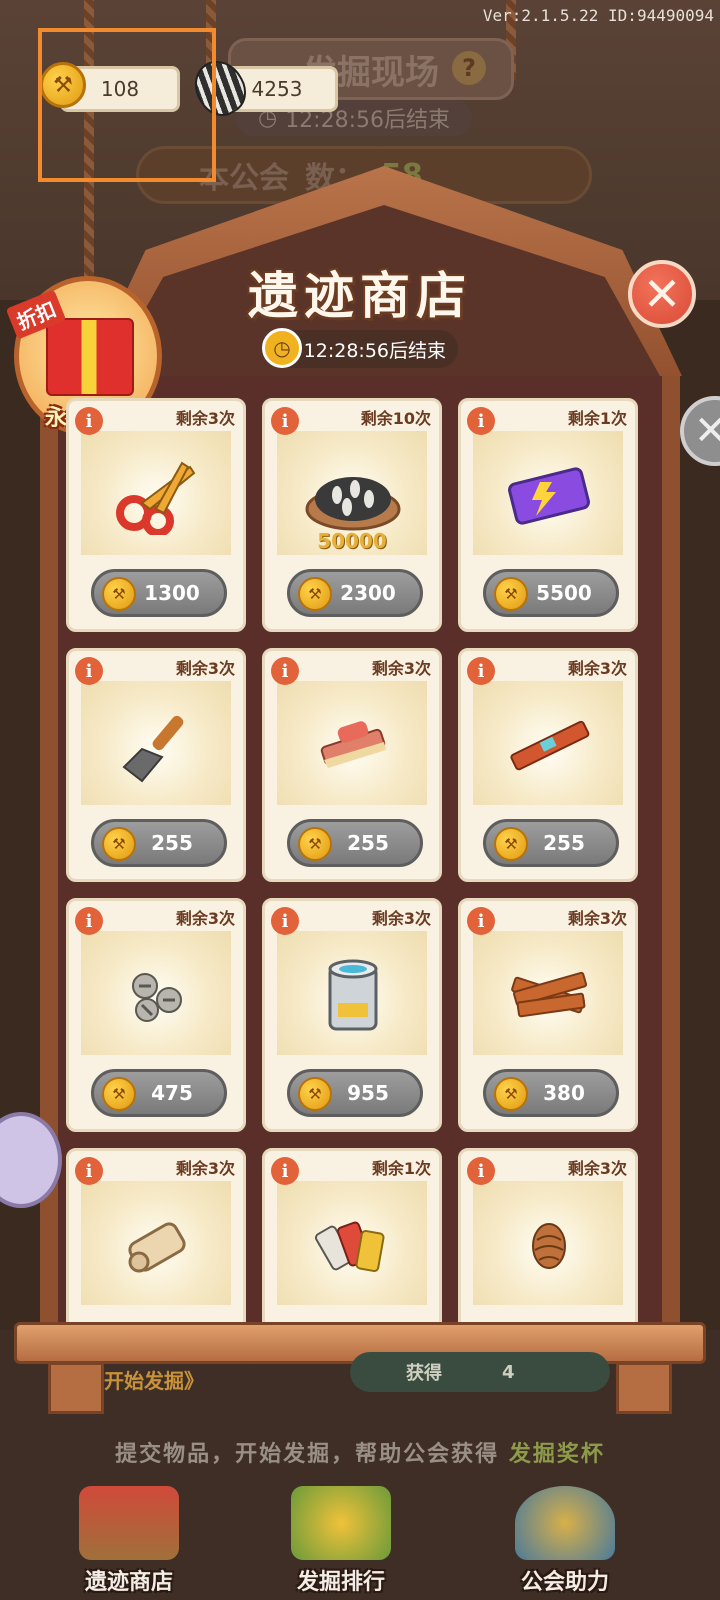 Image resolution: width=720 pixels, height=1600 pixels. Describe the element at coordinates (154, 1379) in the screenshot. I see `start-dig-label: 开始发掘》` at that location.